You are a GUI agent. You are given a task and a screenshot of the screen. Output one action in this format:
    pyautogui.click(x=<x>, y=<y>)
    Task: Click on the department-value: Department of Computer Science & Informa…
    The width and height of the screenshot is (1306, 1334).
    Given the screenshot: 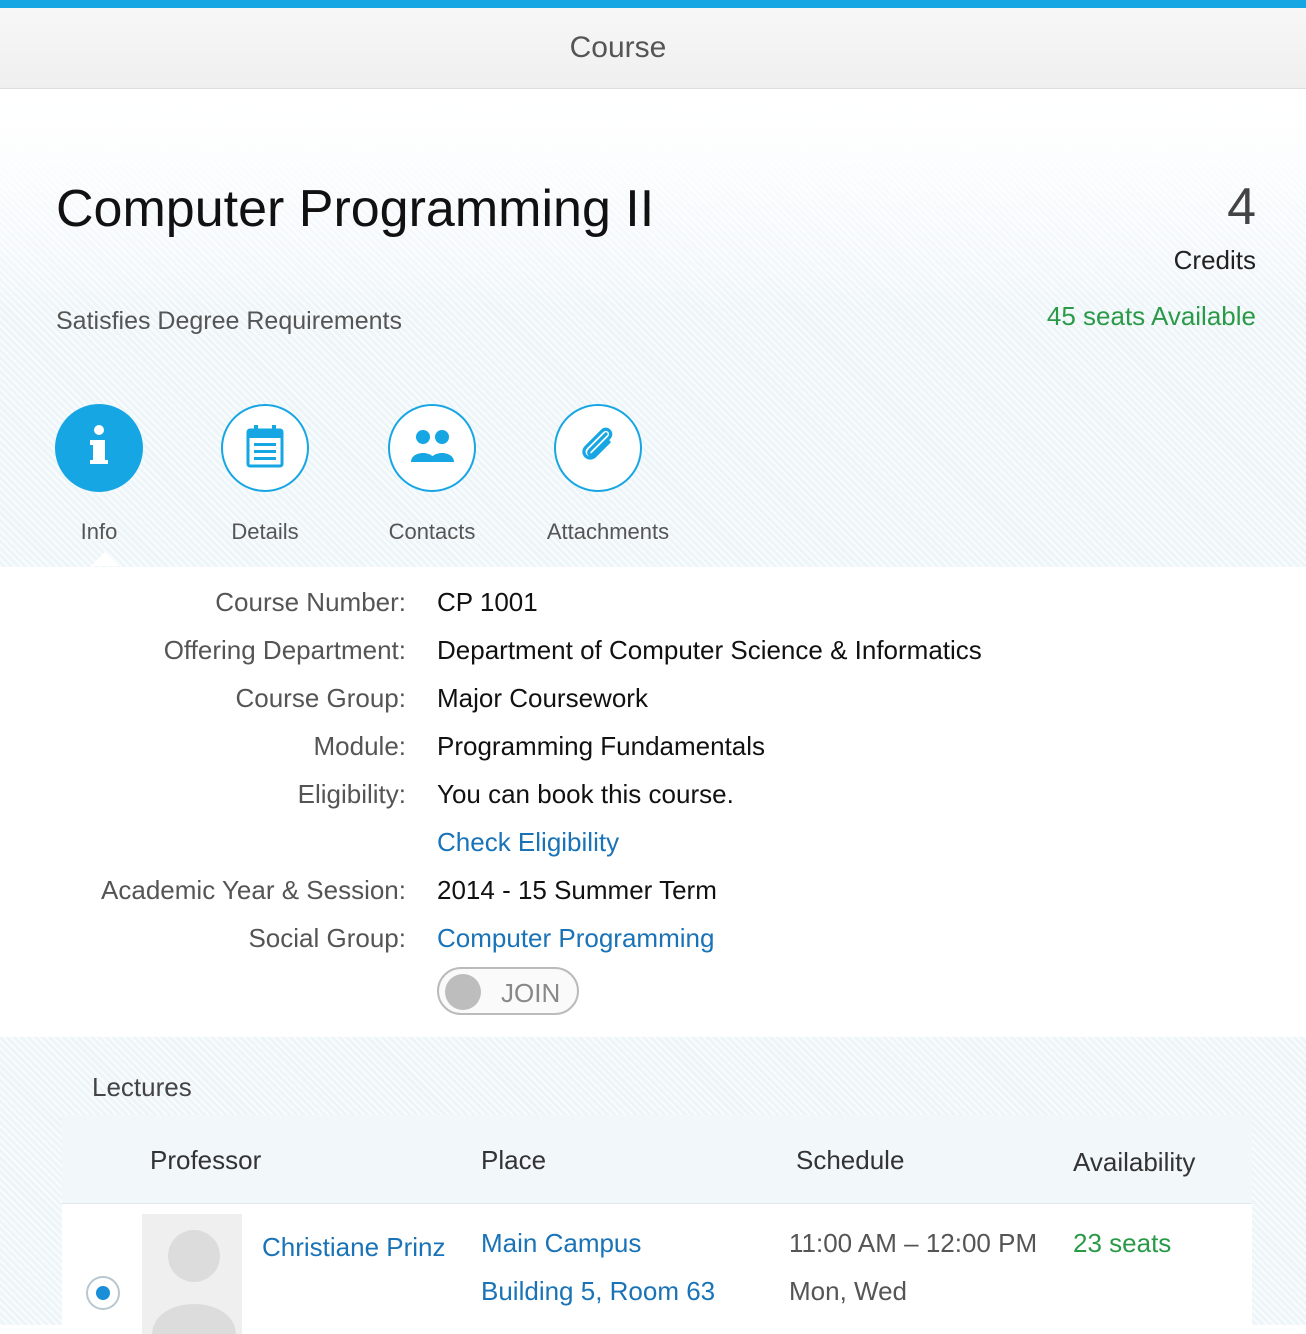 What is the action you would take?
    pyautogui.click(x=709, y=650)
    